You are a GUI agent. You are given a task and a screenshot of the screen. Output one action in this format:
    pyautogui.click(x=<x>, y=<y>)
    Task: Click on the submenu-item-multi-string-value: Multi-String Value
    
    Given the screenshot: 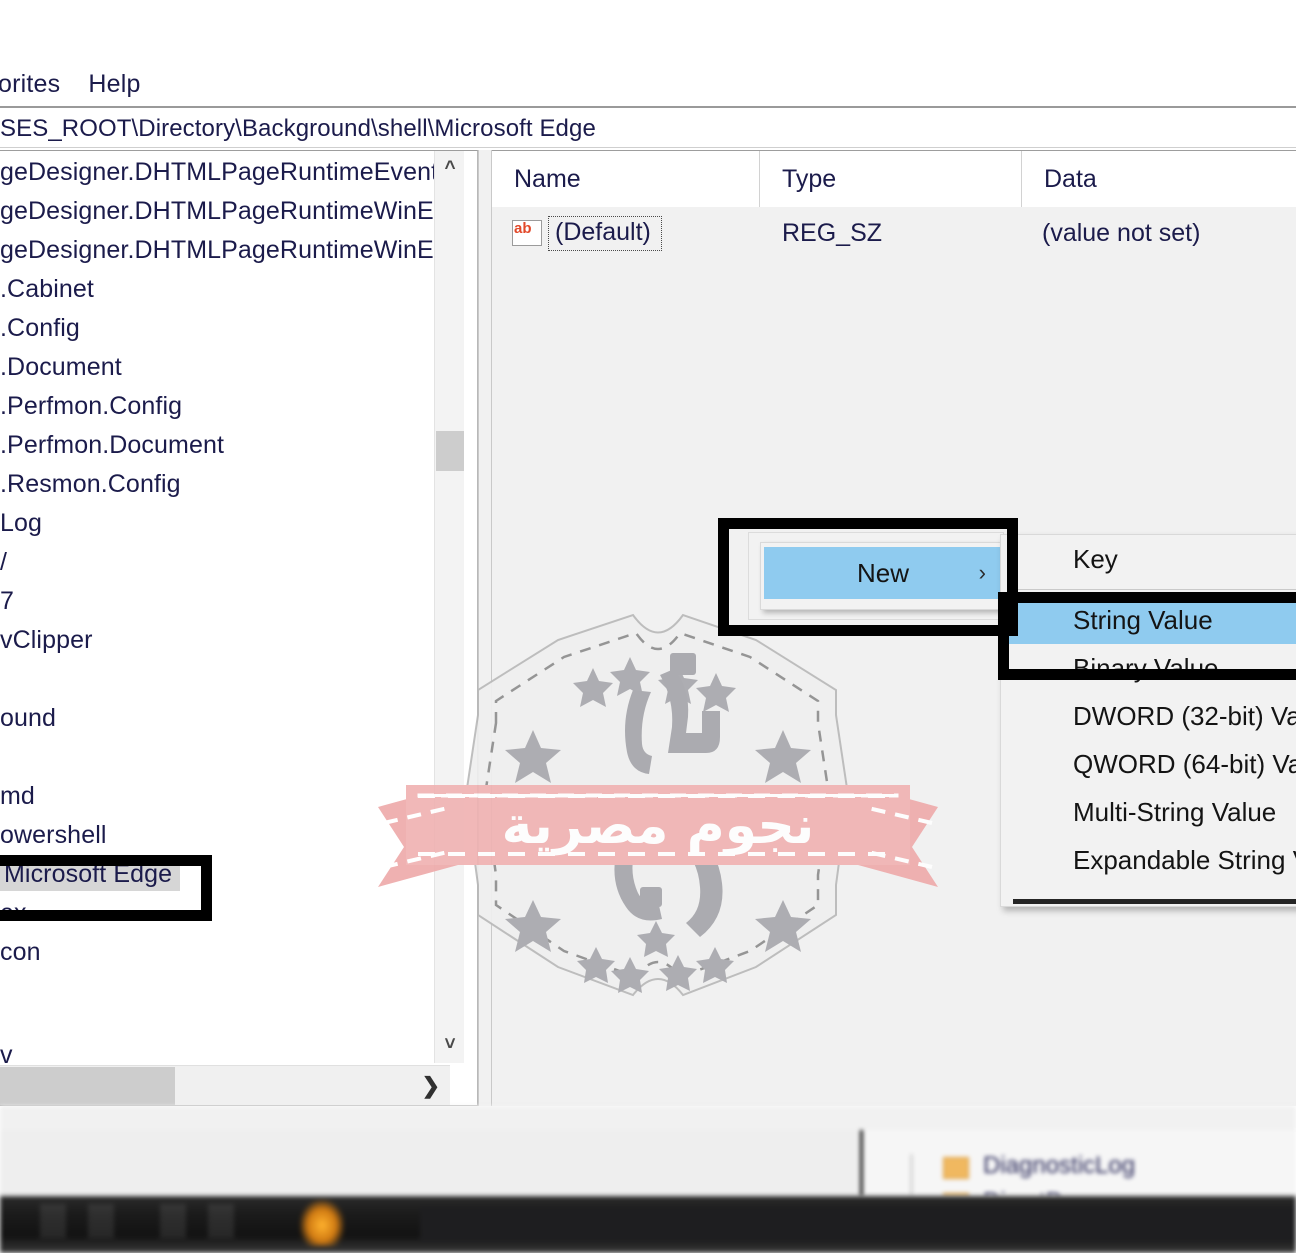 What is the action you would take?
    pyautogui.click(x=1148, y=812)
    